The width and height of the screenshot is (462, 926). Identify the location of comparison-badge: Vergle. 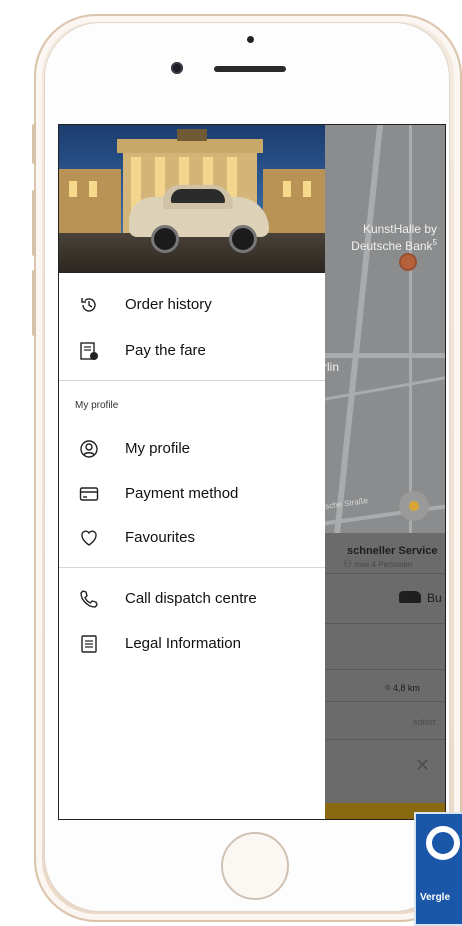
(438, 869).